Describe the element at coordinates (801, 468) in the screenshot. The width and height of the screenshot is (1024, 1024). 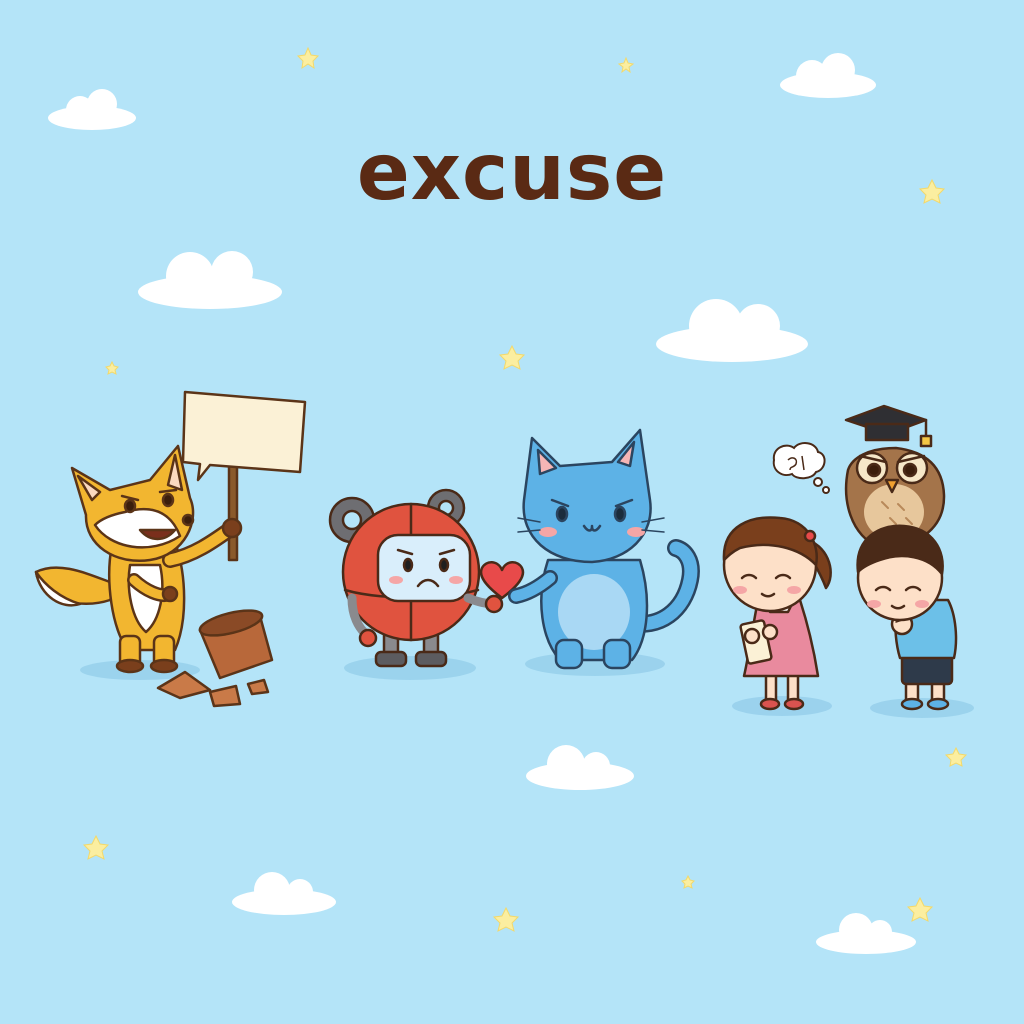
I see `thought-bubble-icon` at that location.